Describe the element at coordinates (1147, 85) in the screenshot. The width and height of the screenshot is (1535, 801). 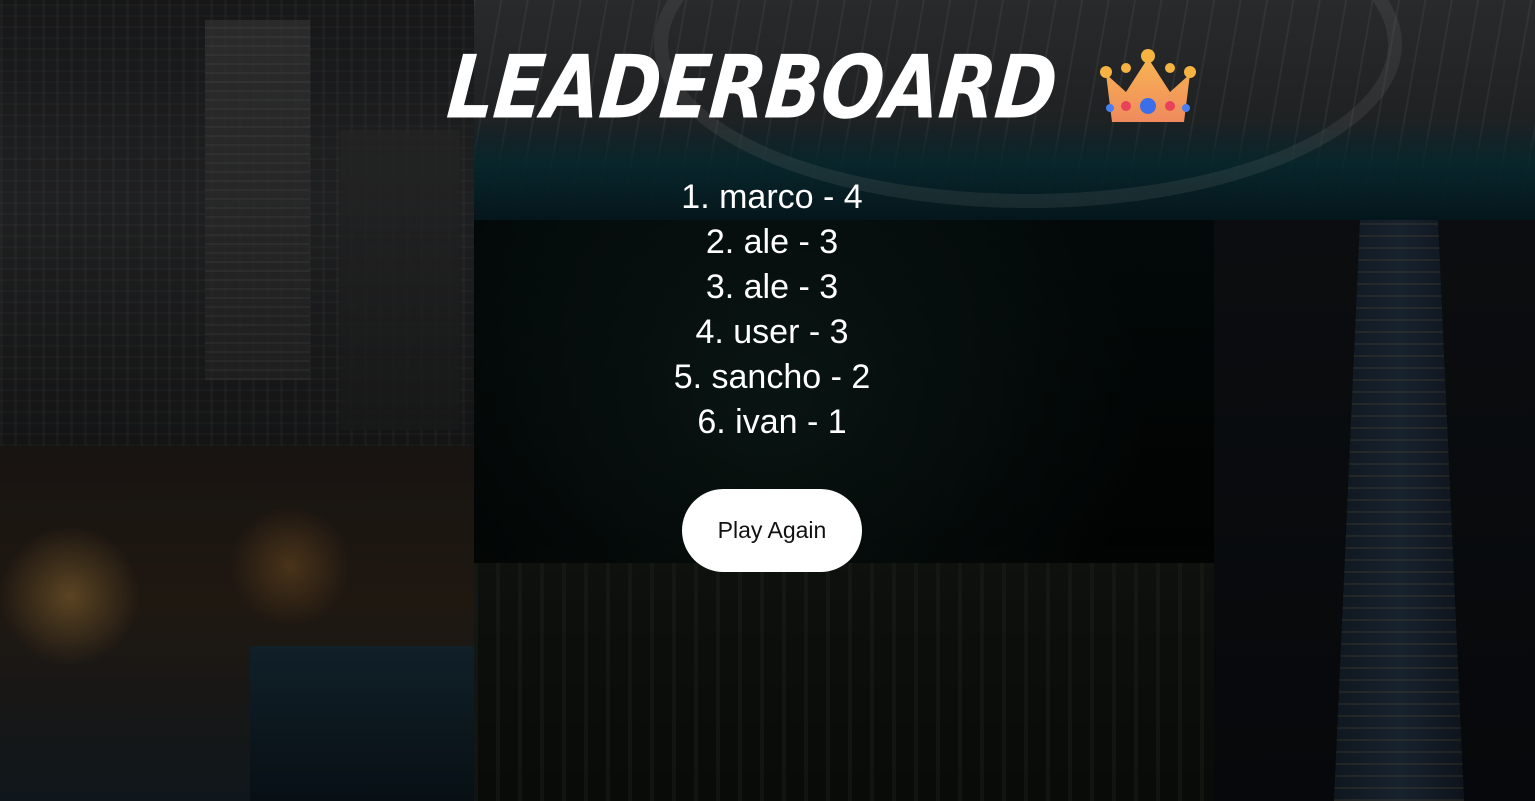
I see `crown-icon` at that location.